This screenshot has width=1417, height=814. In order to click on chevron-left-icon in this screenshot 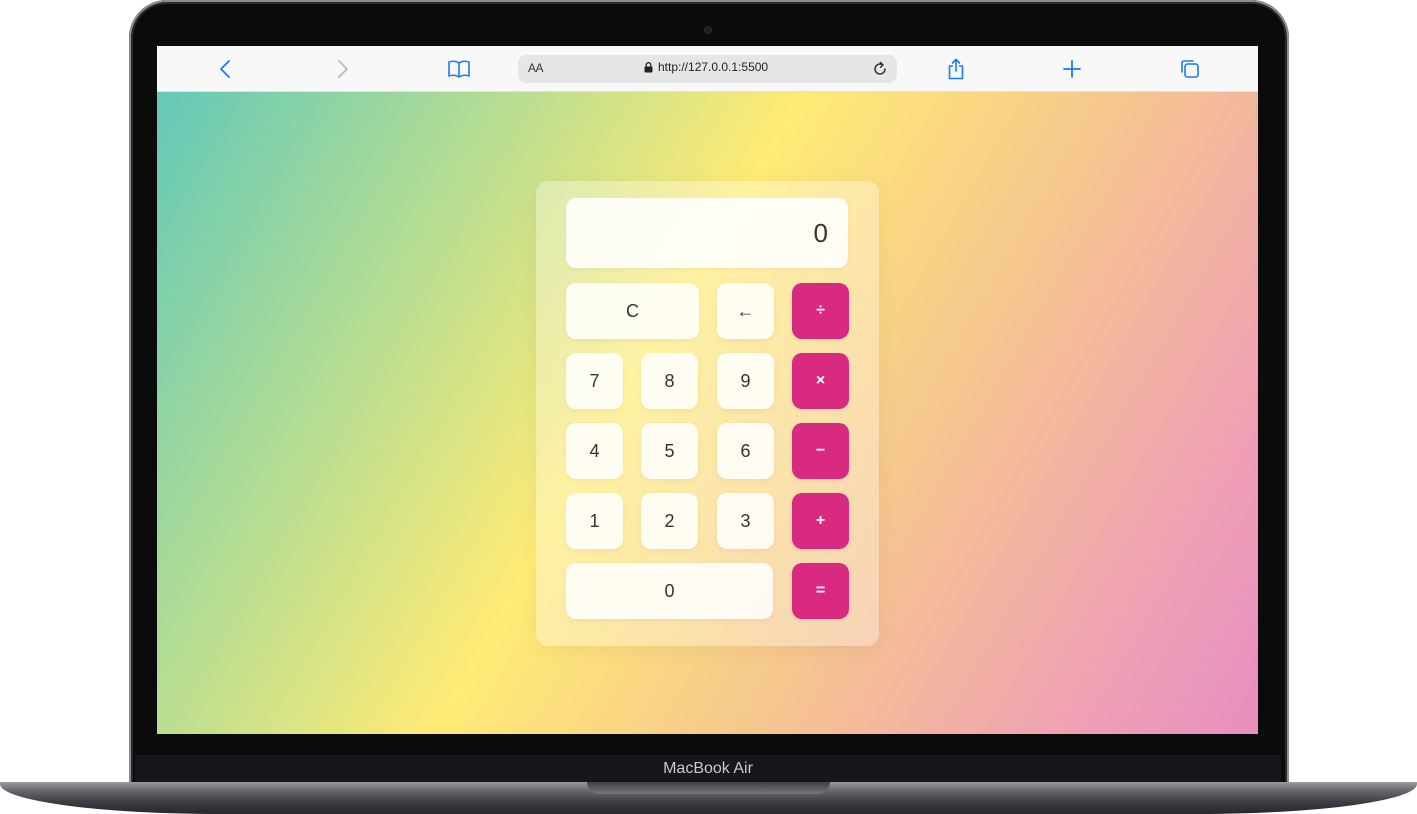, I will do `click(225, 69)`.